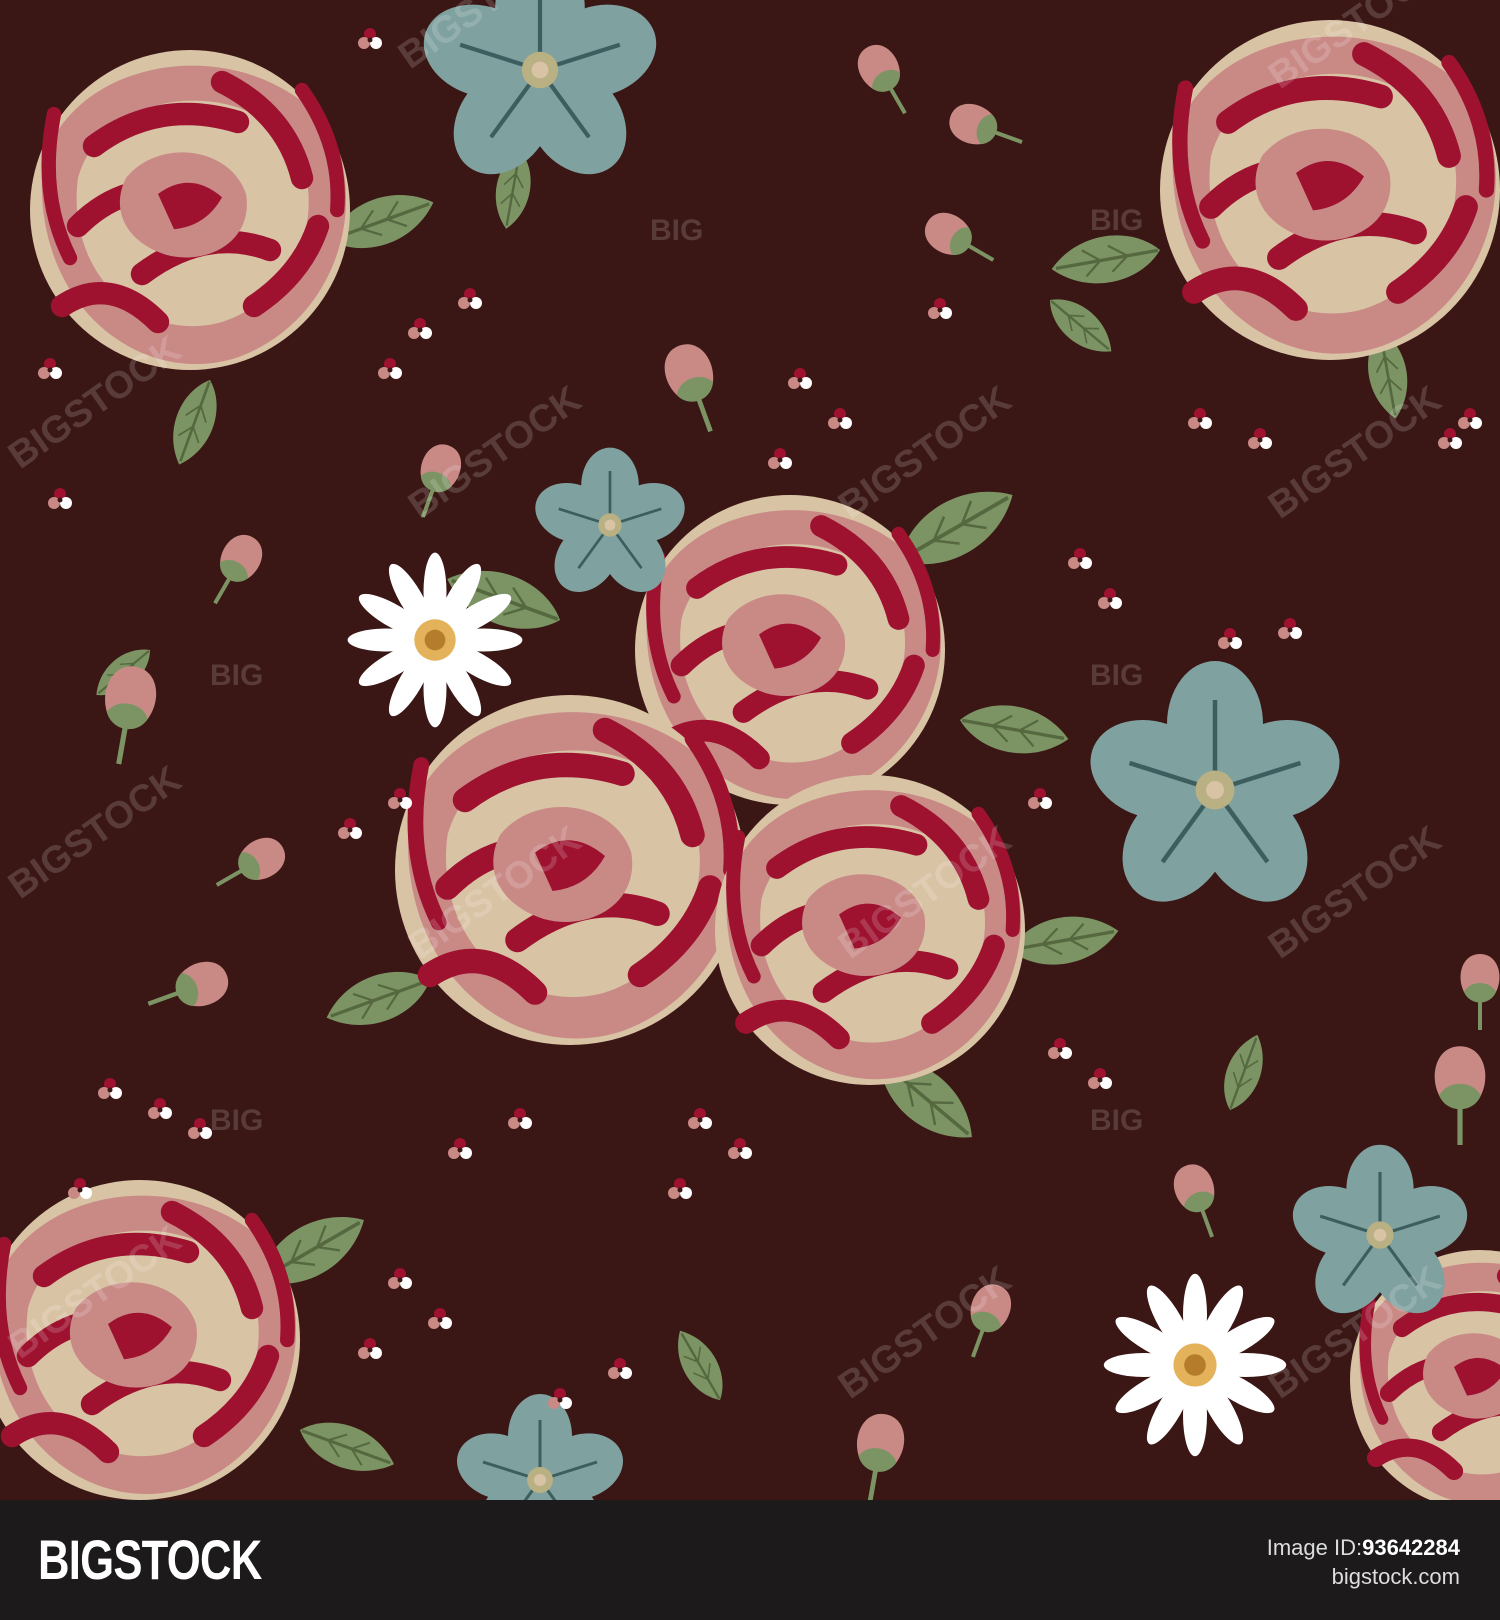 The image size is (1500, 1620). I want to click on image-id-value: 93642284, so click(1411, 1547).